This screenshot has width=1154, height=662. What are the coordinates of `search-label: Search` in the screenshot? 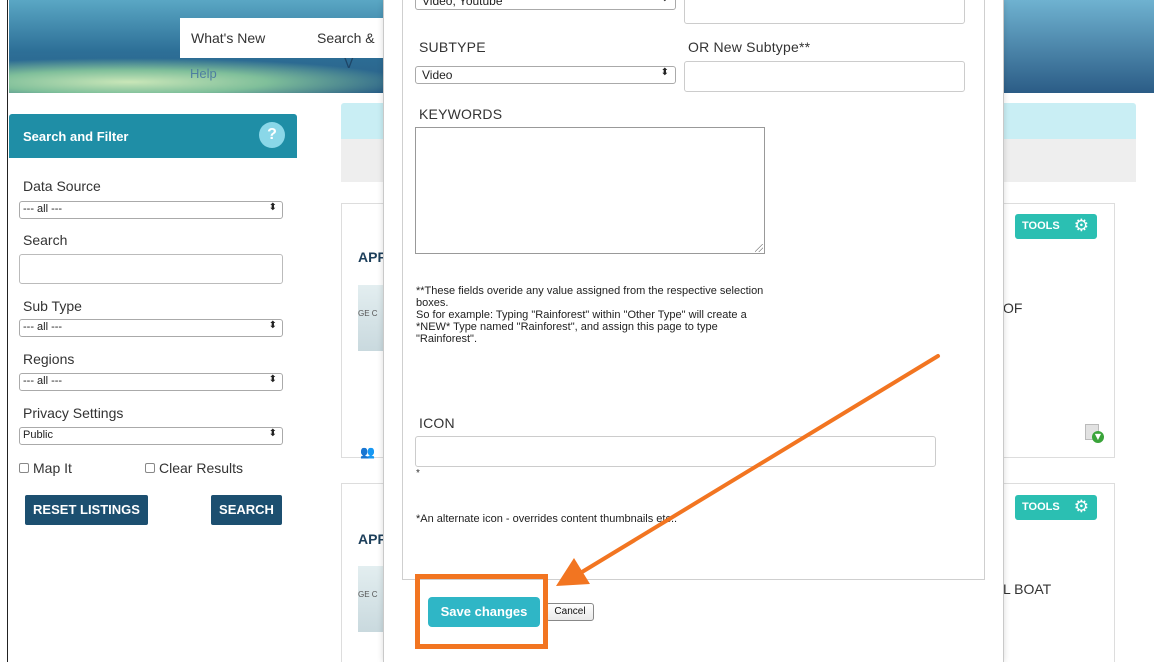 It's located at (45, 240).